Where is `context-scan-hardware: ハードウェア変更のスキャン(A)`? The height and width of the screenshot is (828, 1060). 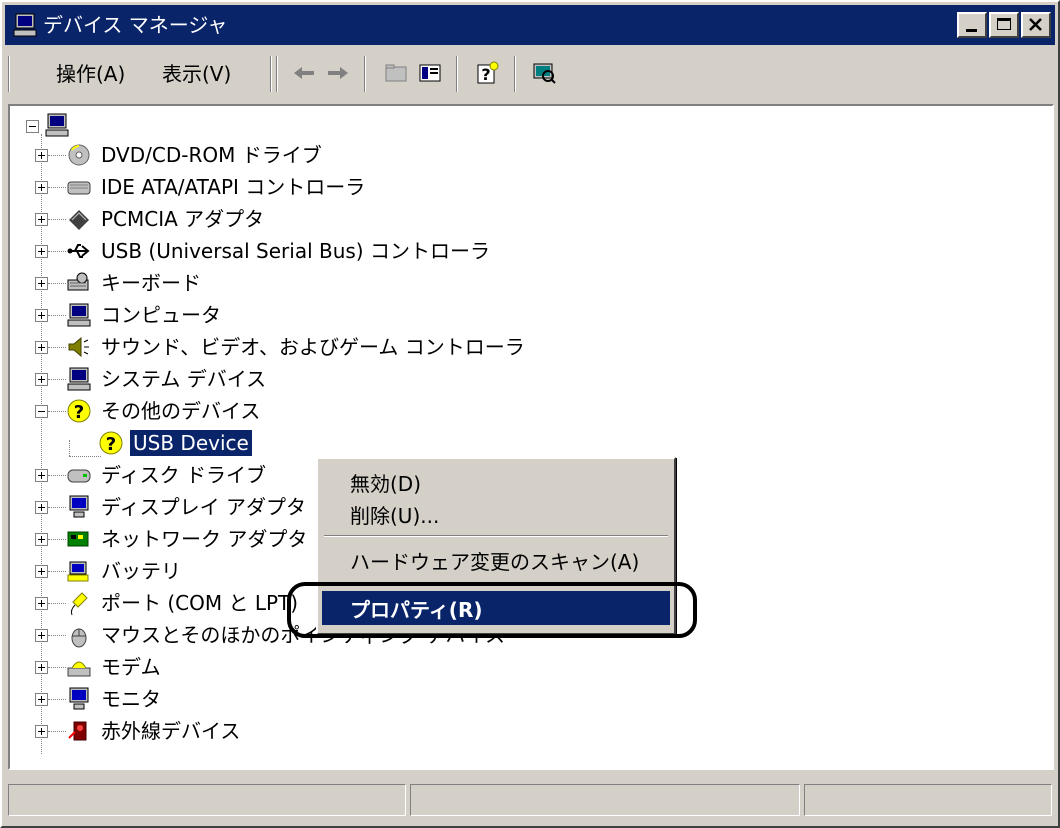
context-scan-hardware: ハードウェア変更のスキャン(A) is located at coordinates (496, 560).